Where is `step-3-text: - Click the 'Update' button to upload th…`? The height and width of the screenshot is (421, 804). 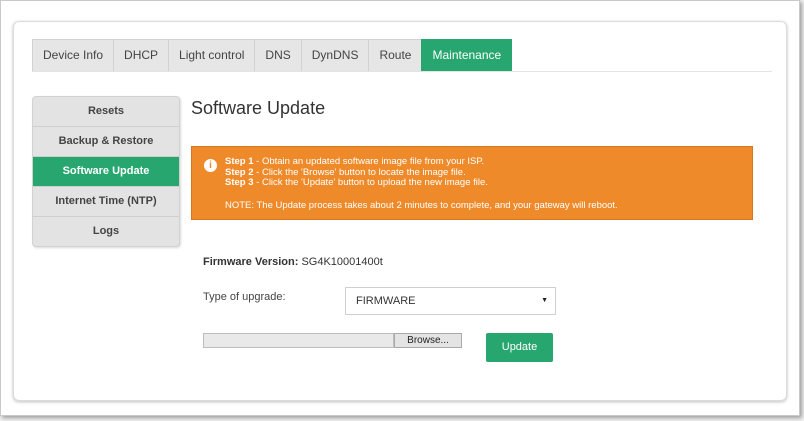 step-3-text: - Click the 'Update' button to upload th… is located at coordinates (370, 182).